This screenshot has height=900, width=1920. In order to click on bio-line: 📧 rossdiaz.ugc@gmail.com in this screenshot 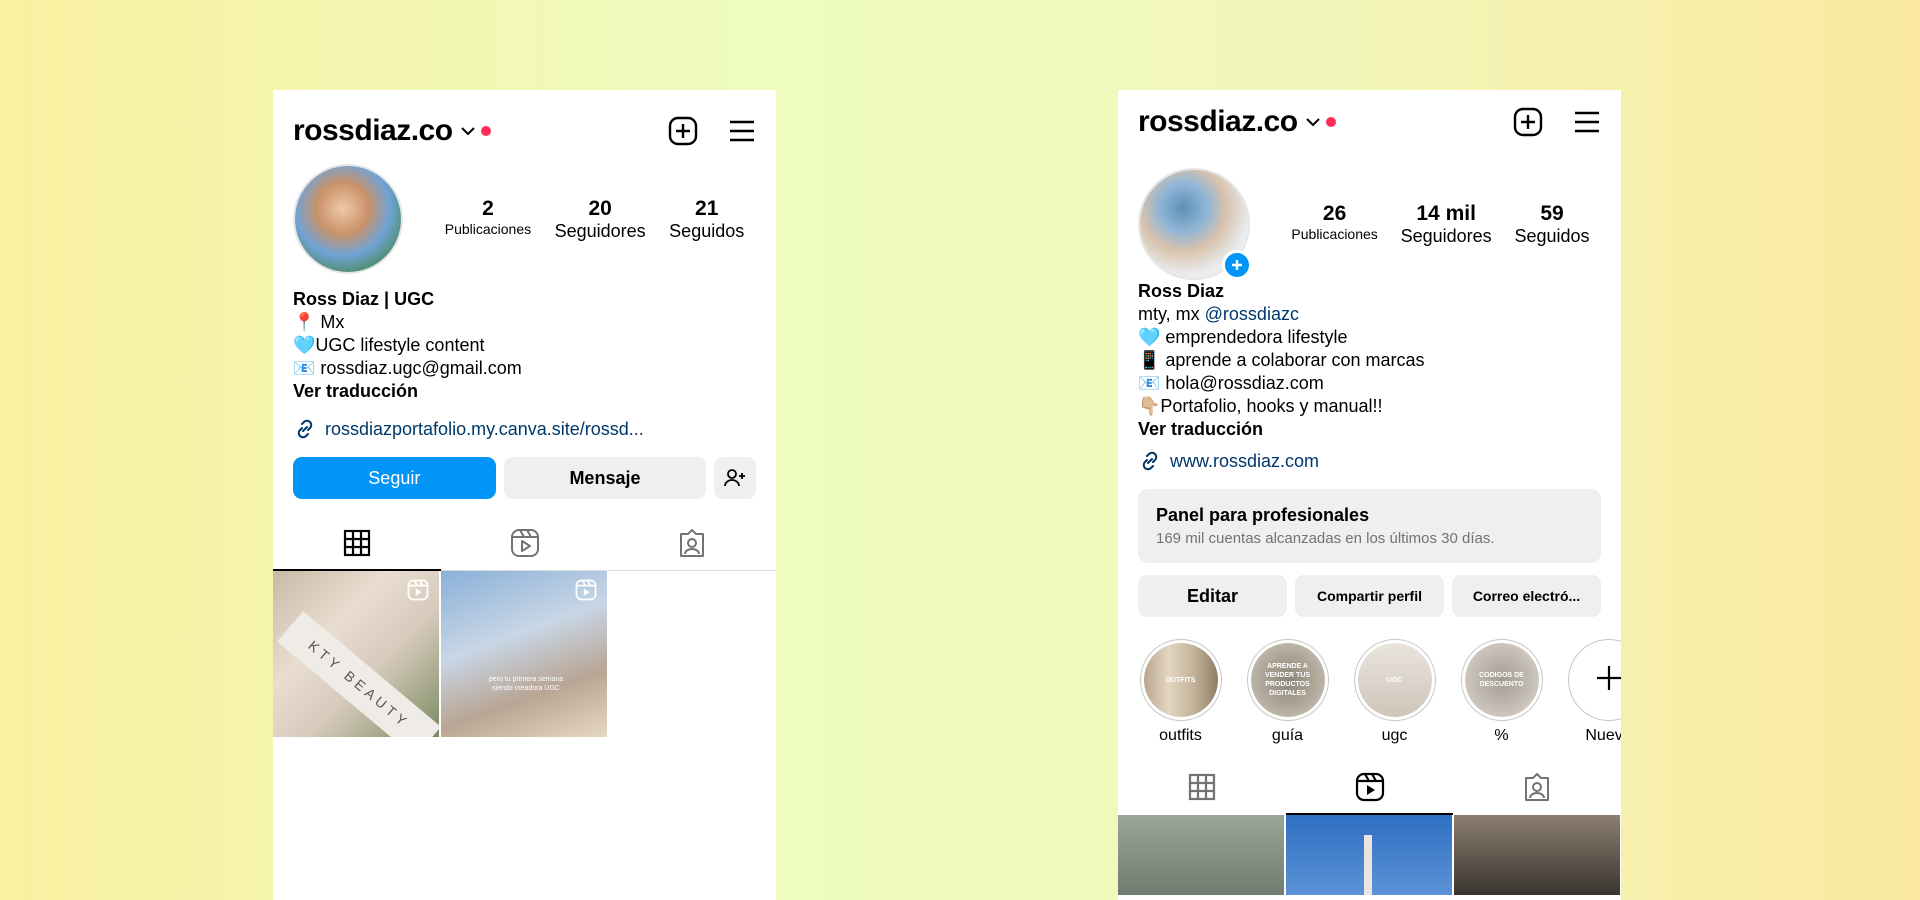, I will do `click(407, 368)`.